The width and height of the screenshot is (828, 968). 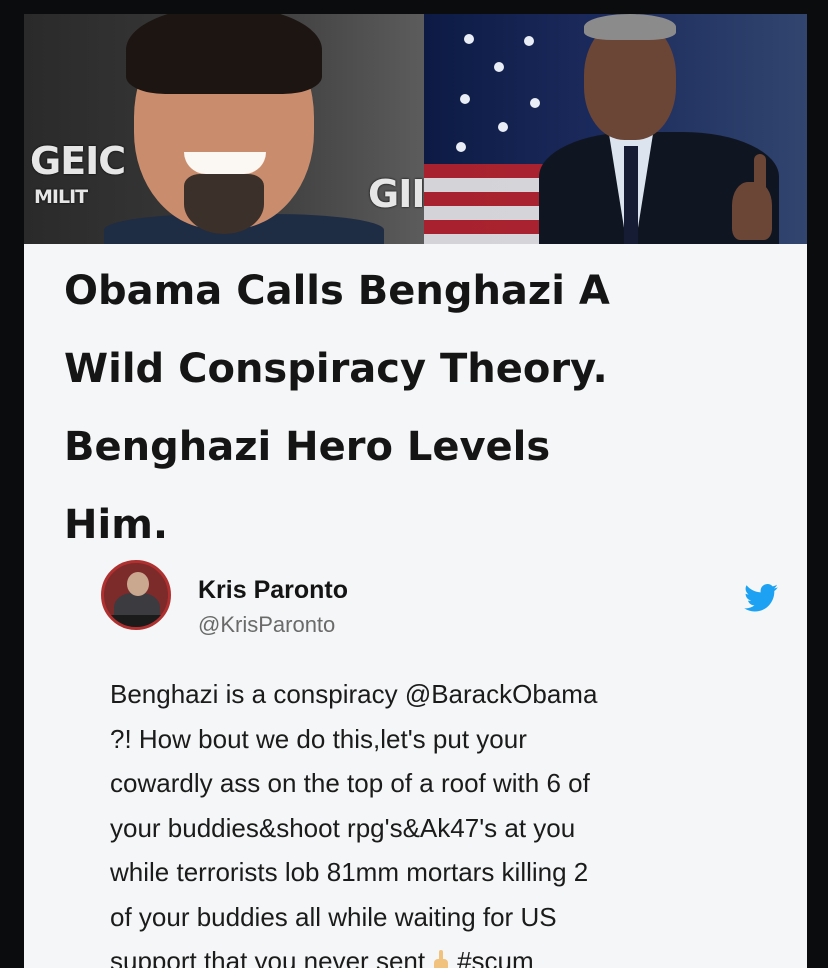 What do you see at coordinates (268, 957) in the screenshot?
I see `tweet-line: support that you never sent` at bounding box center [268, 957].